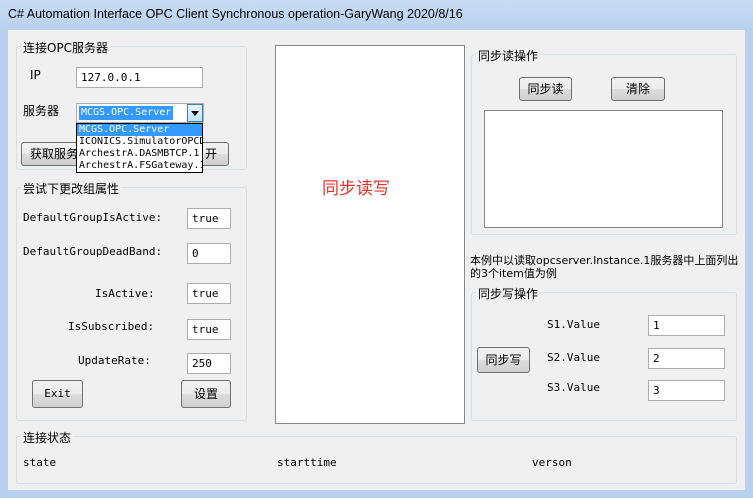  Describe the element at coordinates (686, 390) in the screenshot. I see `s3-input: 3` at that location.